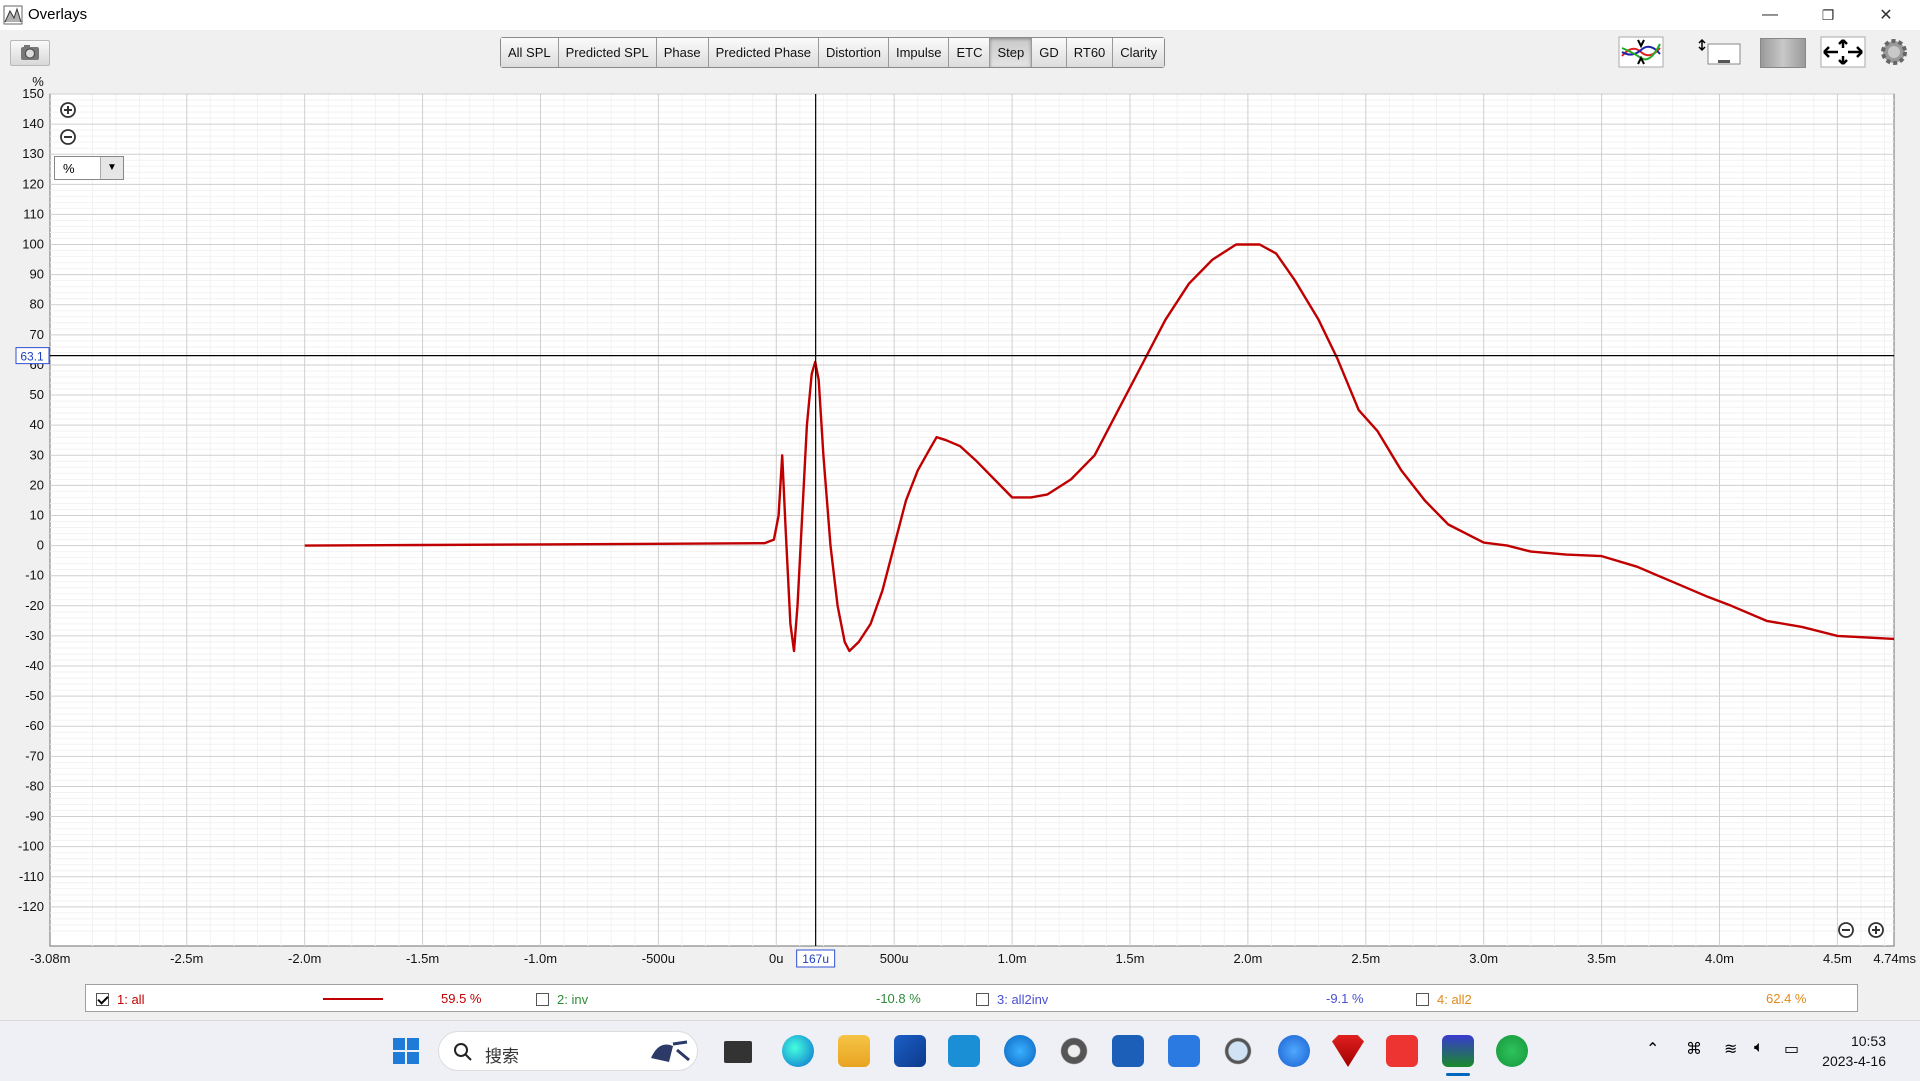 Image resolution: width=1920 pixels, height=1081 pixels. Describe the element at coordinates (131, 999) in the screenshot. I see `legend-label: 1: all` at that location.